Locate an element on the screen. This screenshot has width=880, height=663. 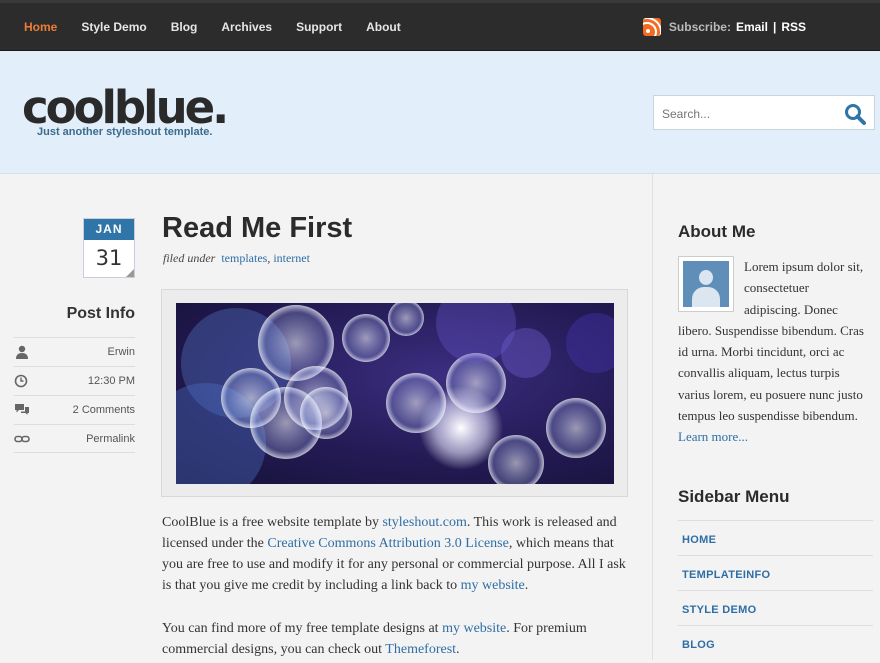
filed-under-label: filed under is located at coordinates (189, 258).